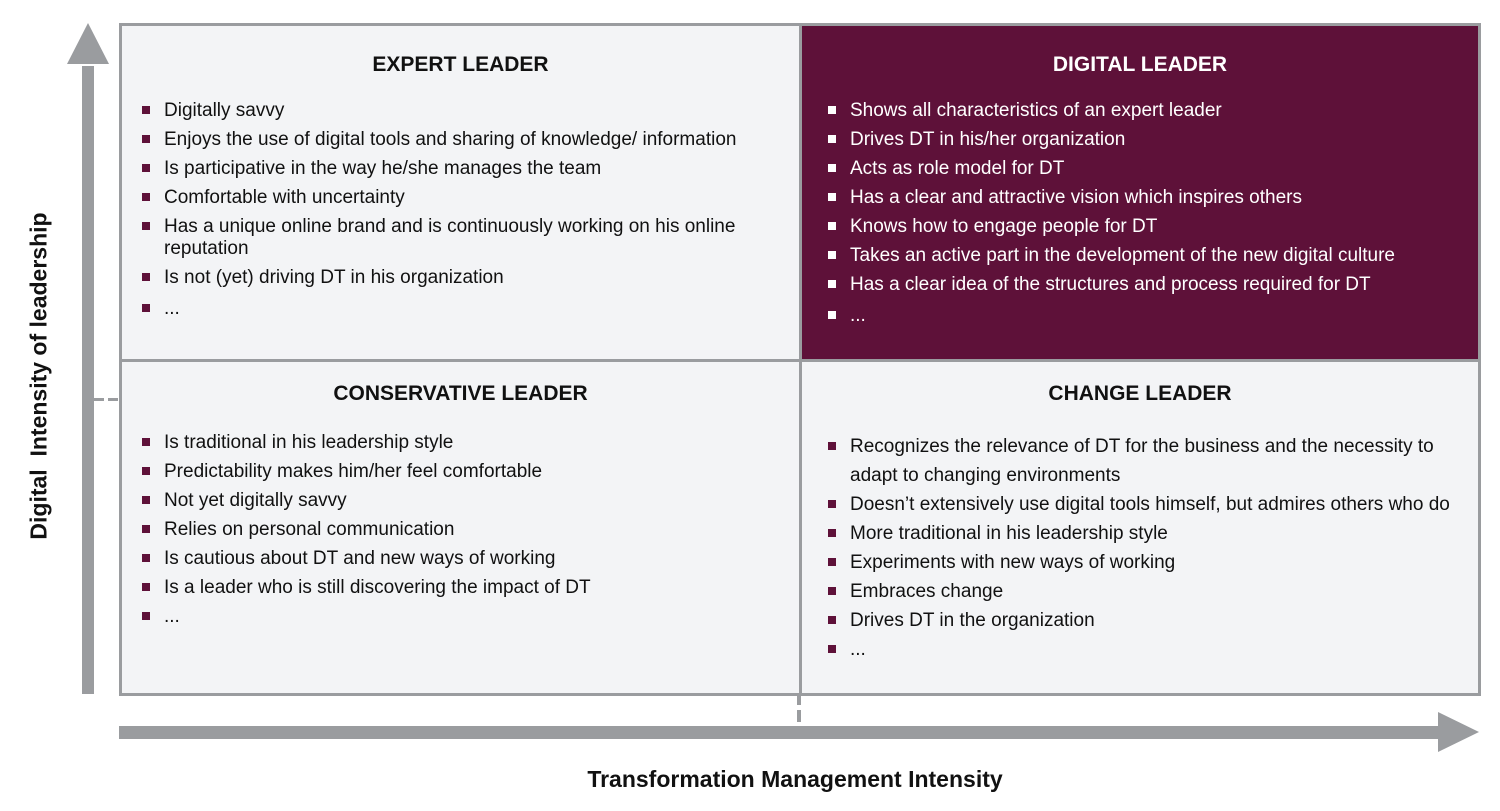 Image resolution: width=1500 pixels, height=811 pixels. What do you see at coordinates (452, 501) in the screenshot?
I see `list-item: Not yet digitally savvy` at bounding box center [452, 501].